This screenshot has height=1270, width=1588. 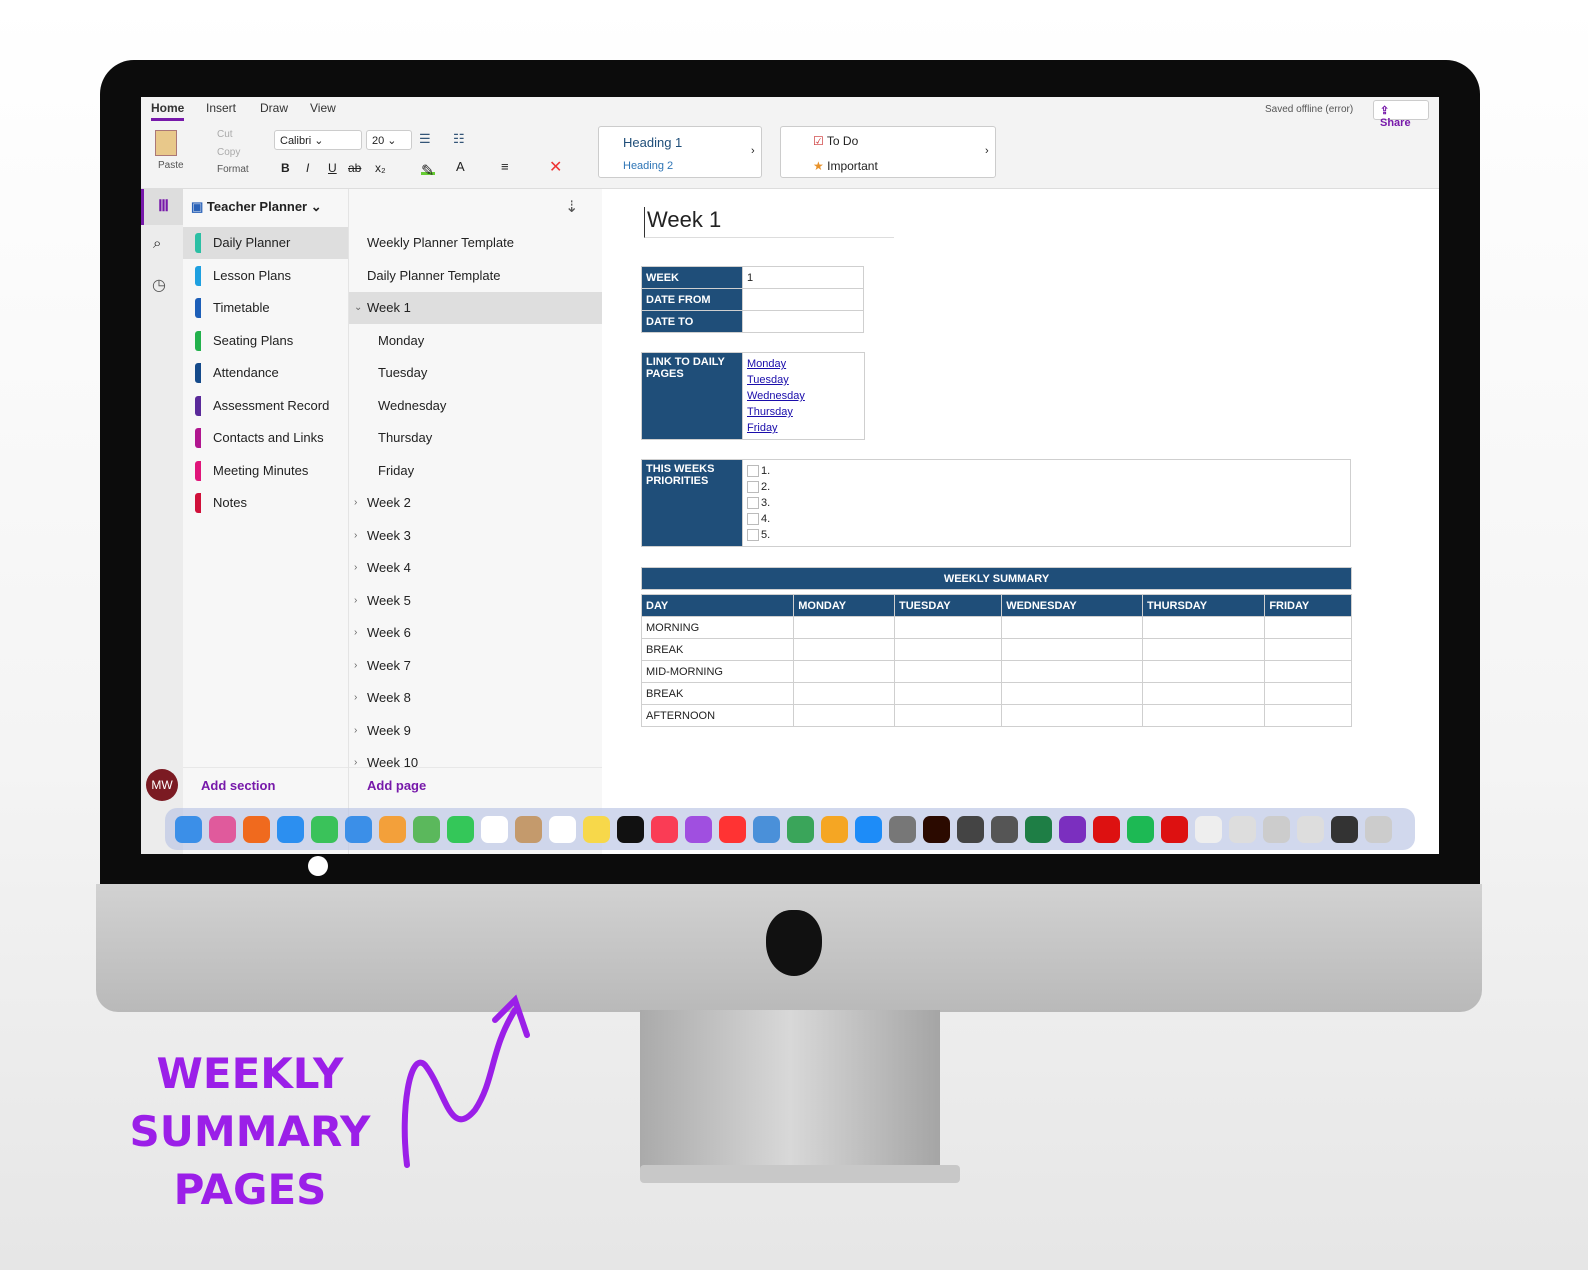 I want to click on copy-button: Copy, so click(x=228, y=152).